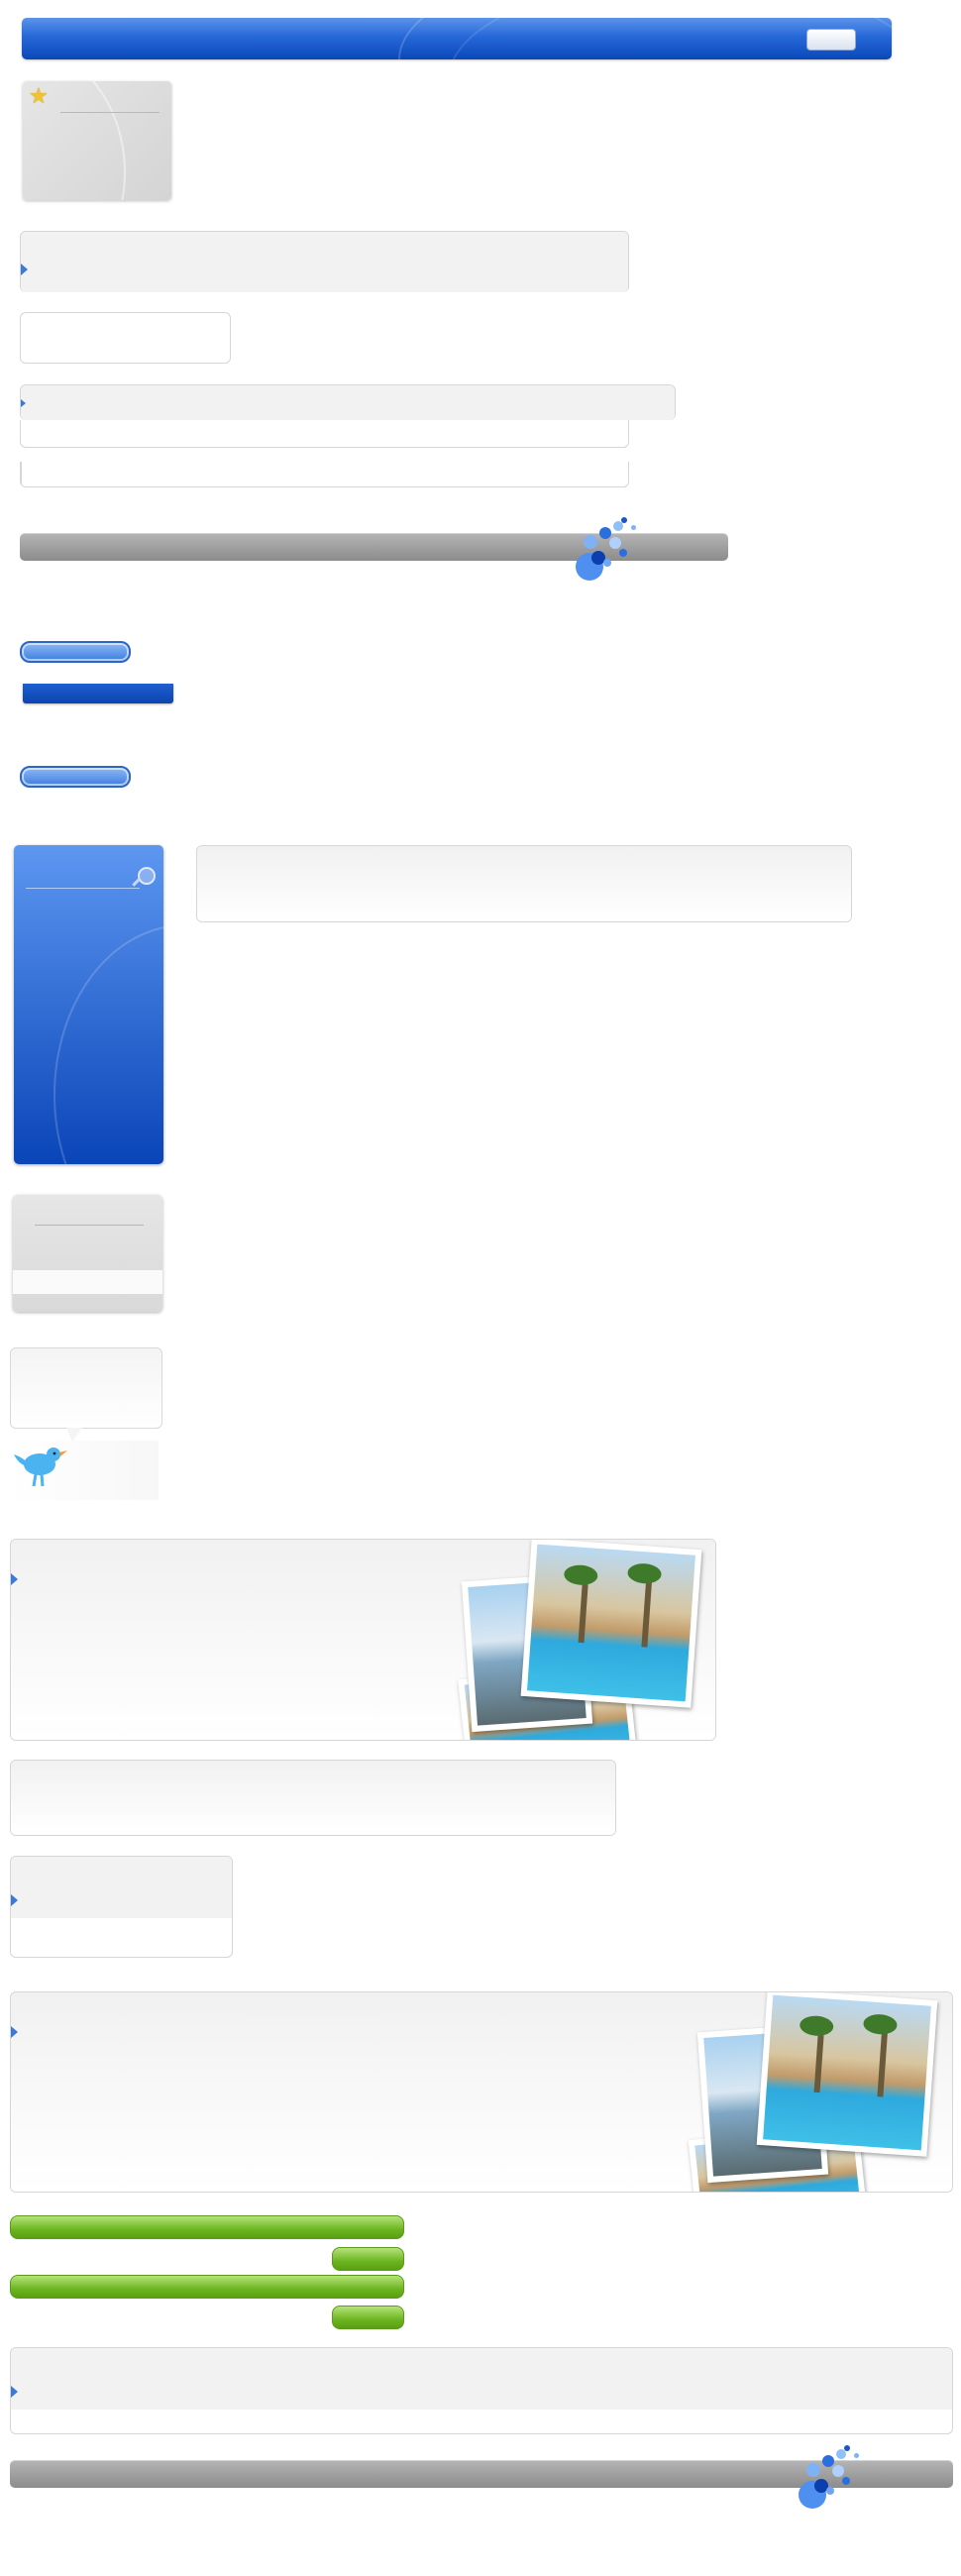  Describe the element at coordinates (98, 694) in the screenshot. I see `blue-tab` at that location.